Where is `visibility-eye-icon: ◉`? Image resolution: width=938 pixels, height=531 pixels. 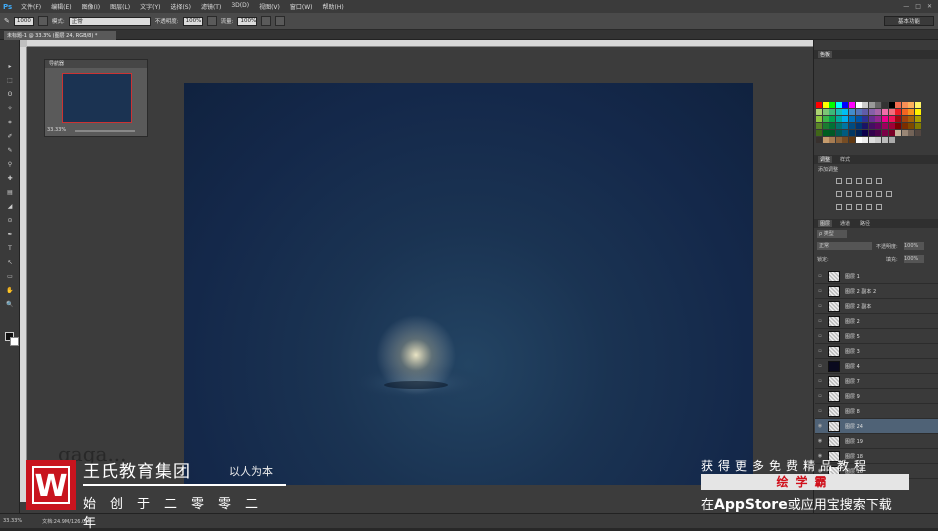
visibility-eye-icon: ◉ is located at coordinates (820, 441).